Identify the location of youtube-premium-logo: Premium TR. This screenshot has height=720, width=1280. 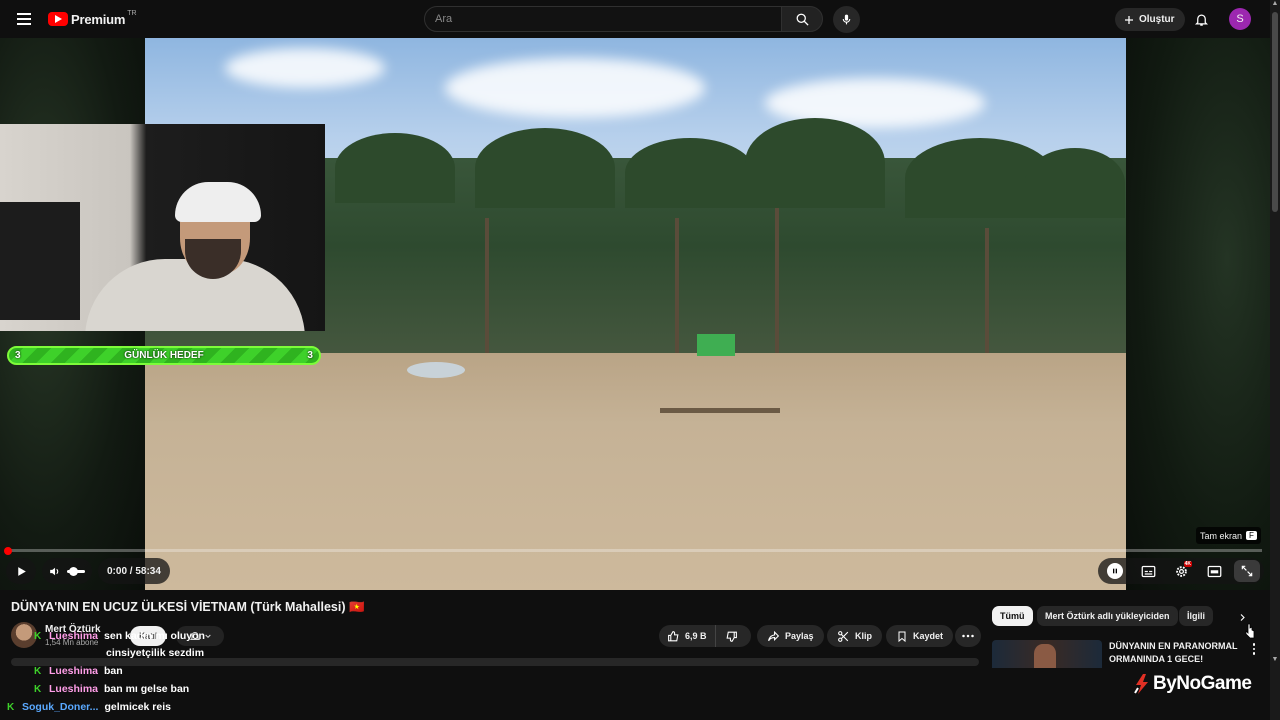
(92, 19).